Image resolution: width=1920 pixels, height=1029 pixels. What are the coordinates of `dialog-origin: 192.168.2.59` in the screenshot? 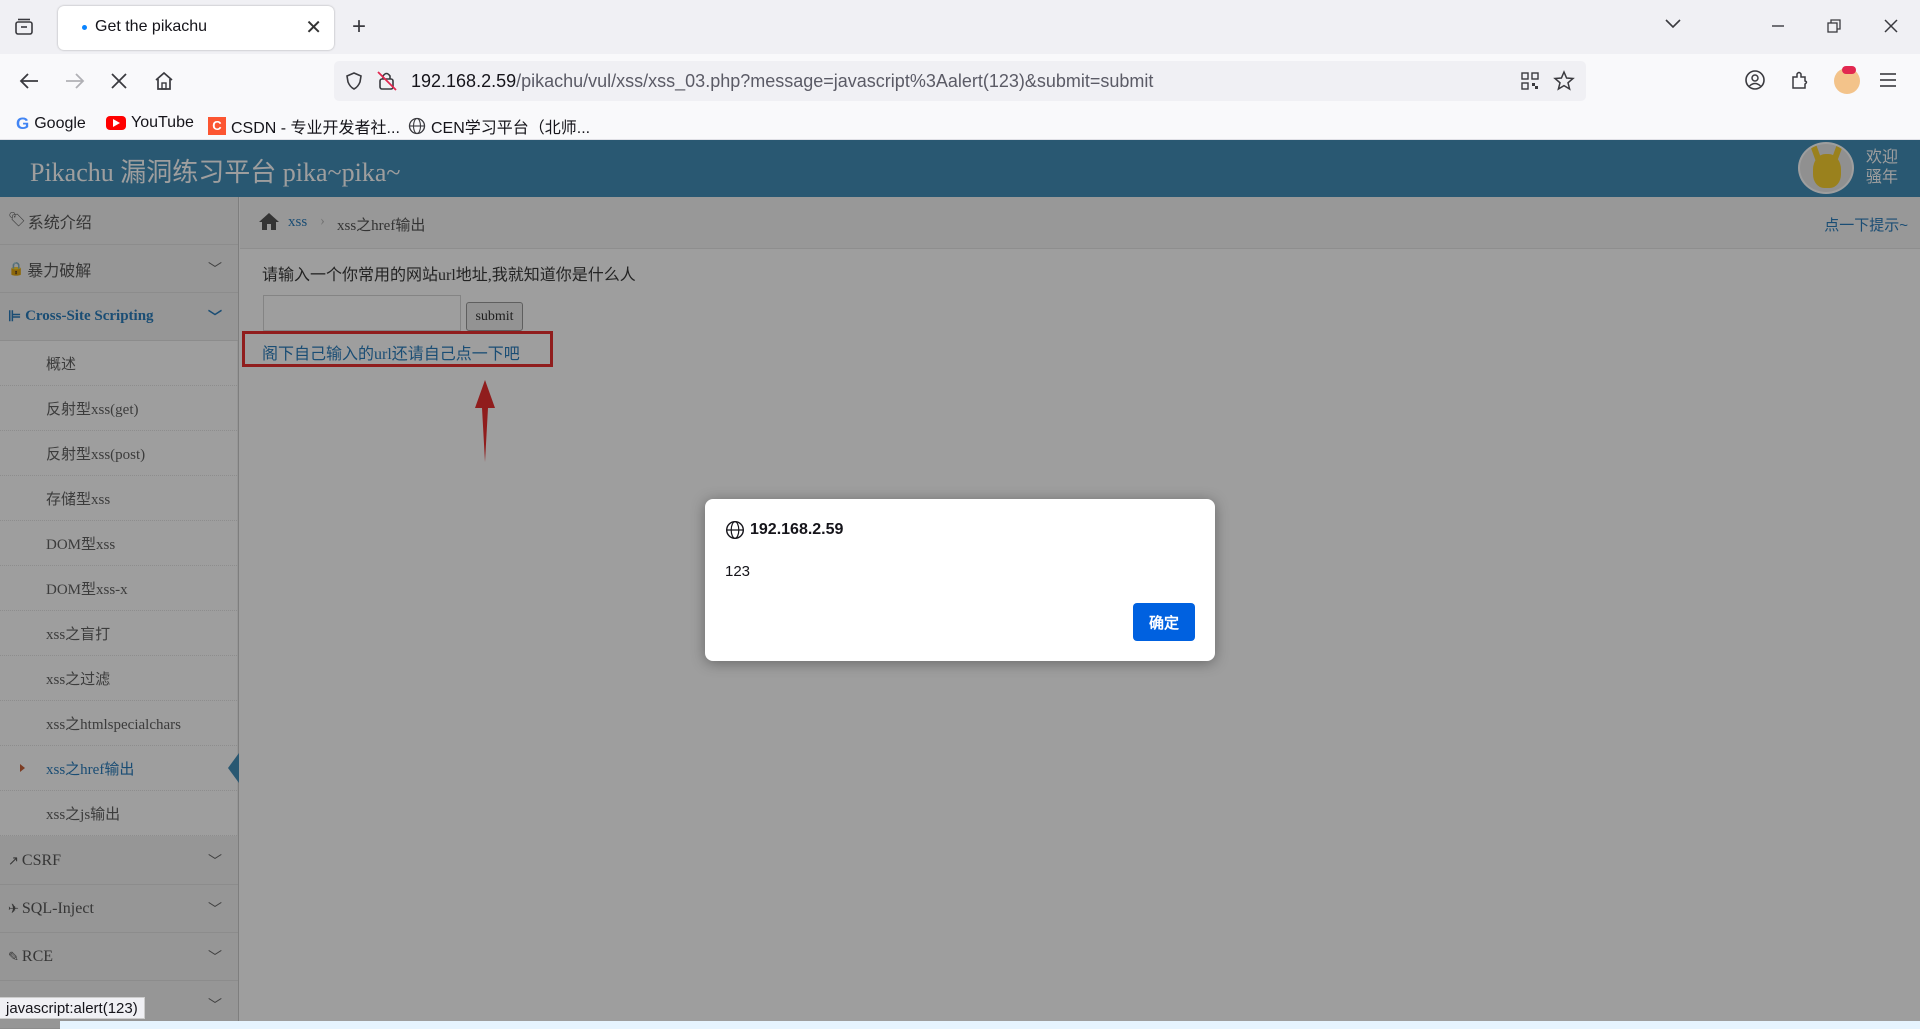 It's located at (797, 529).